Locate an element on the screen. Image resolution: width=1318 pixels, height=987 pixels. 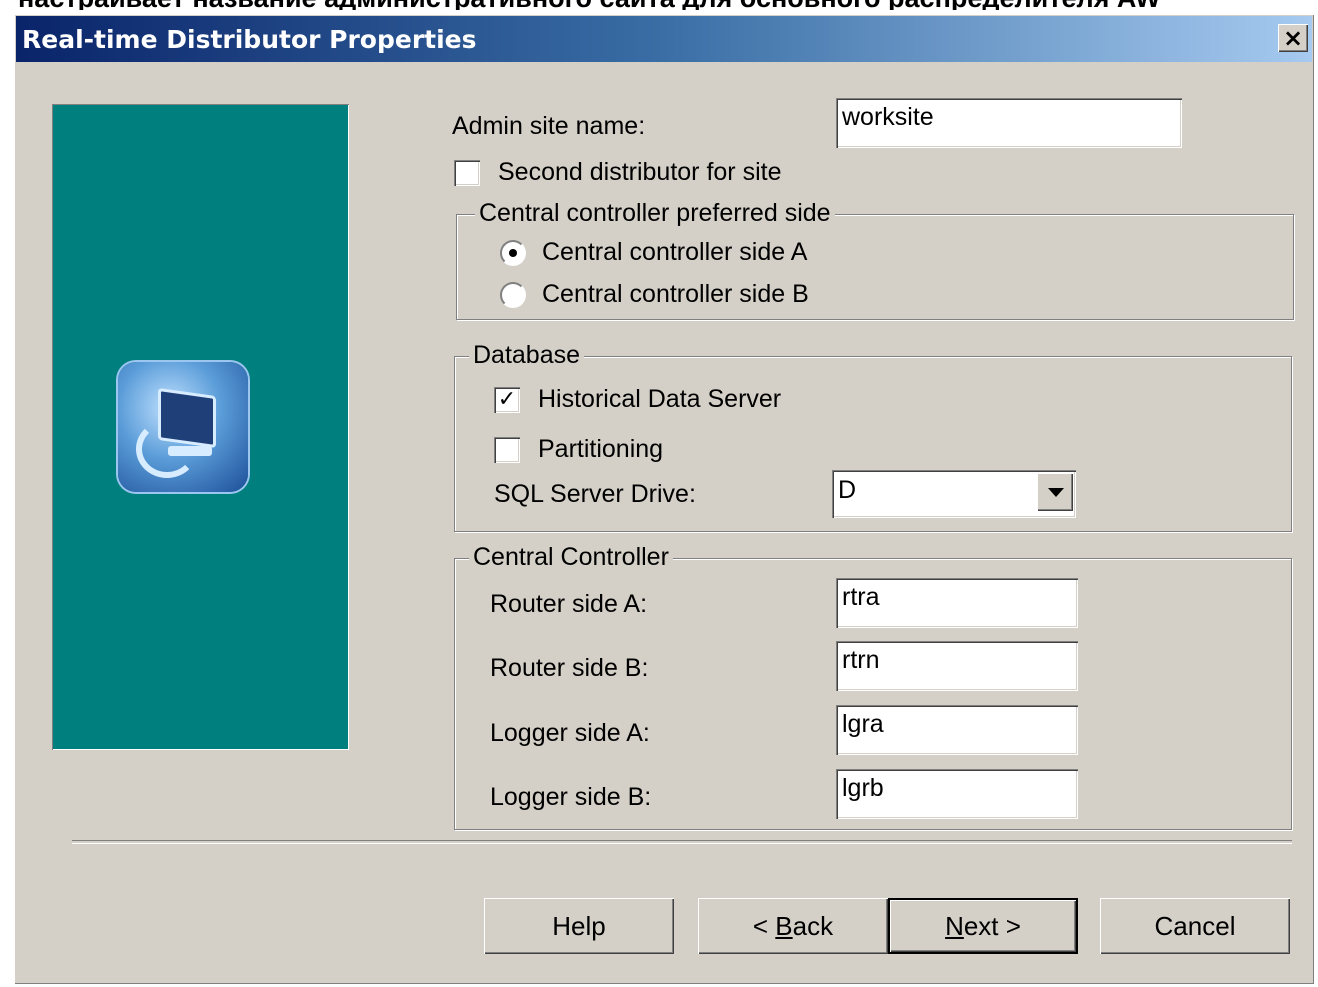
next-accel: N is located at coordinates (954, 926).